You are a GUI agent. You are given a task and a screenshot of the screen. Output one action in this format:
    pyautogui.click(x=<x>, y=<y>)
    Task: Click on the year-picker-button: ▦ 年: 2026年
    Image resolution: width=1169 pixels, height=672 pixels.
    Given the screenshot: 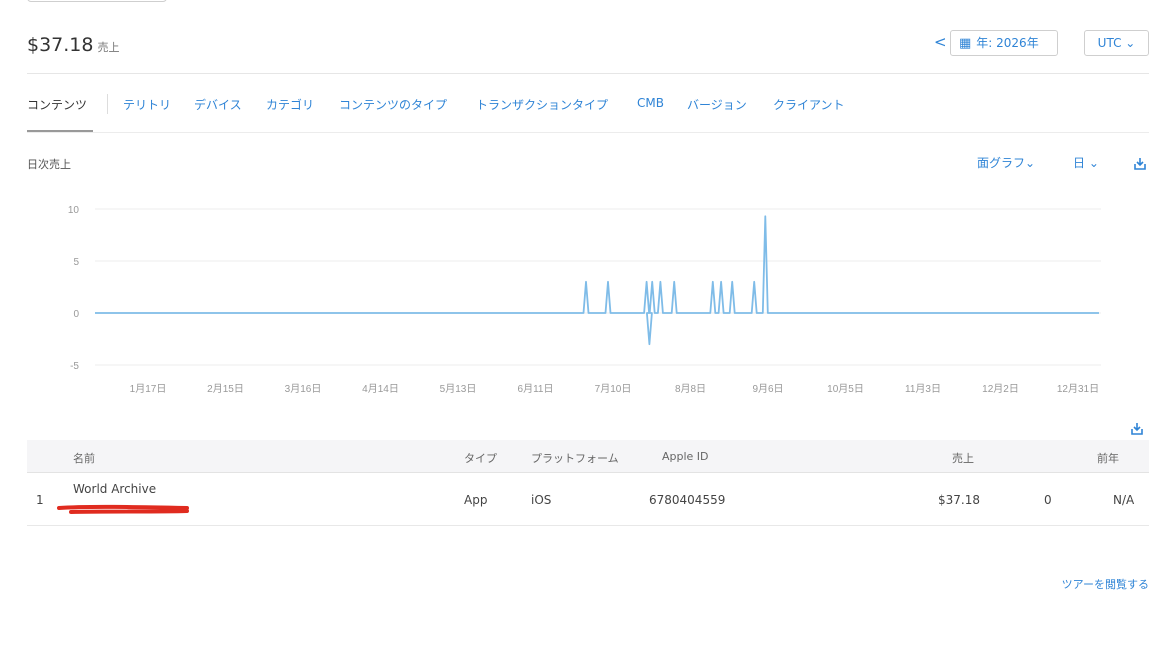 What is the action you would take?
    pyautogui.click(x=1004, y=43)
    